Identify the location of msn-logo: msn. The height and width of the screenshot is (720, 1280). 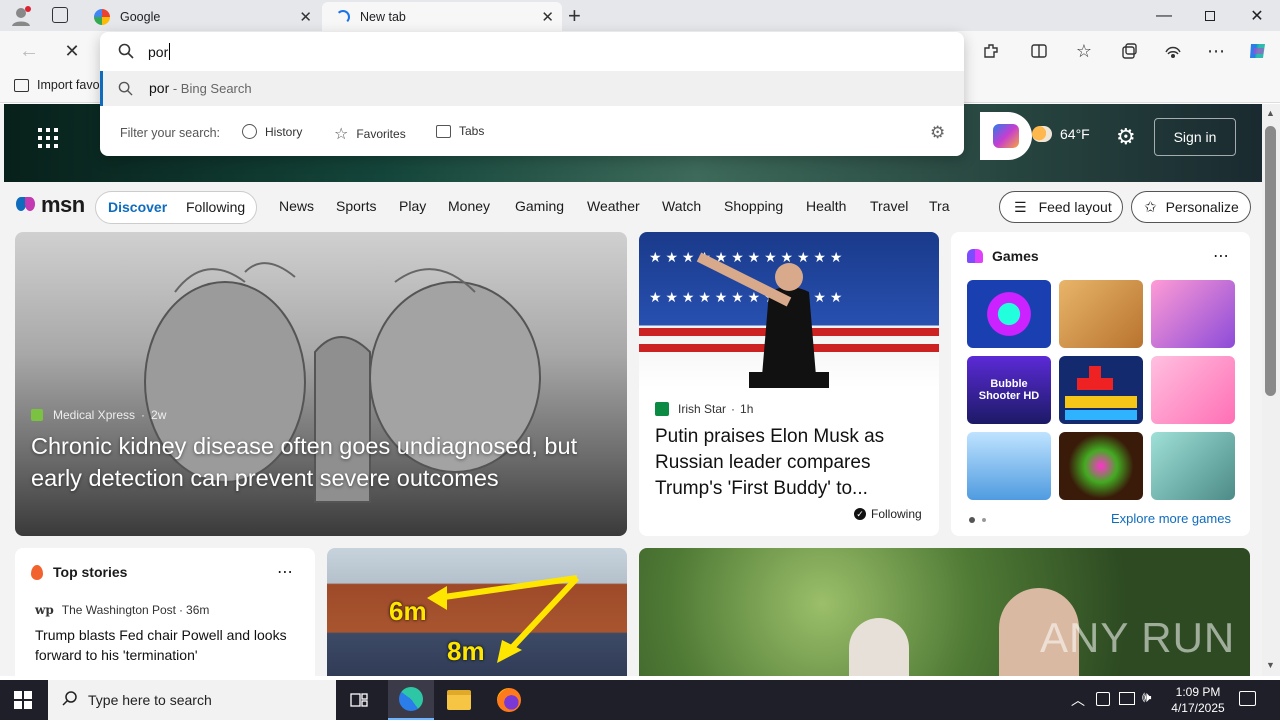
(50, 205).